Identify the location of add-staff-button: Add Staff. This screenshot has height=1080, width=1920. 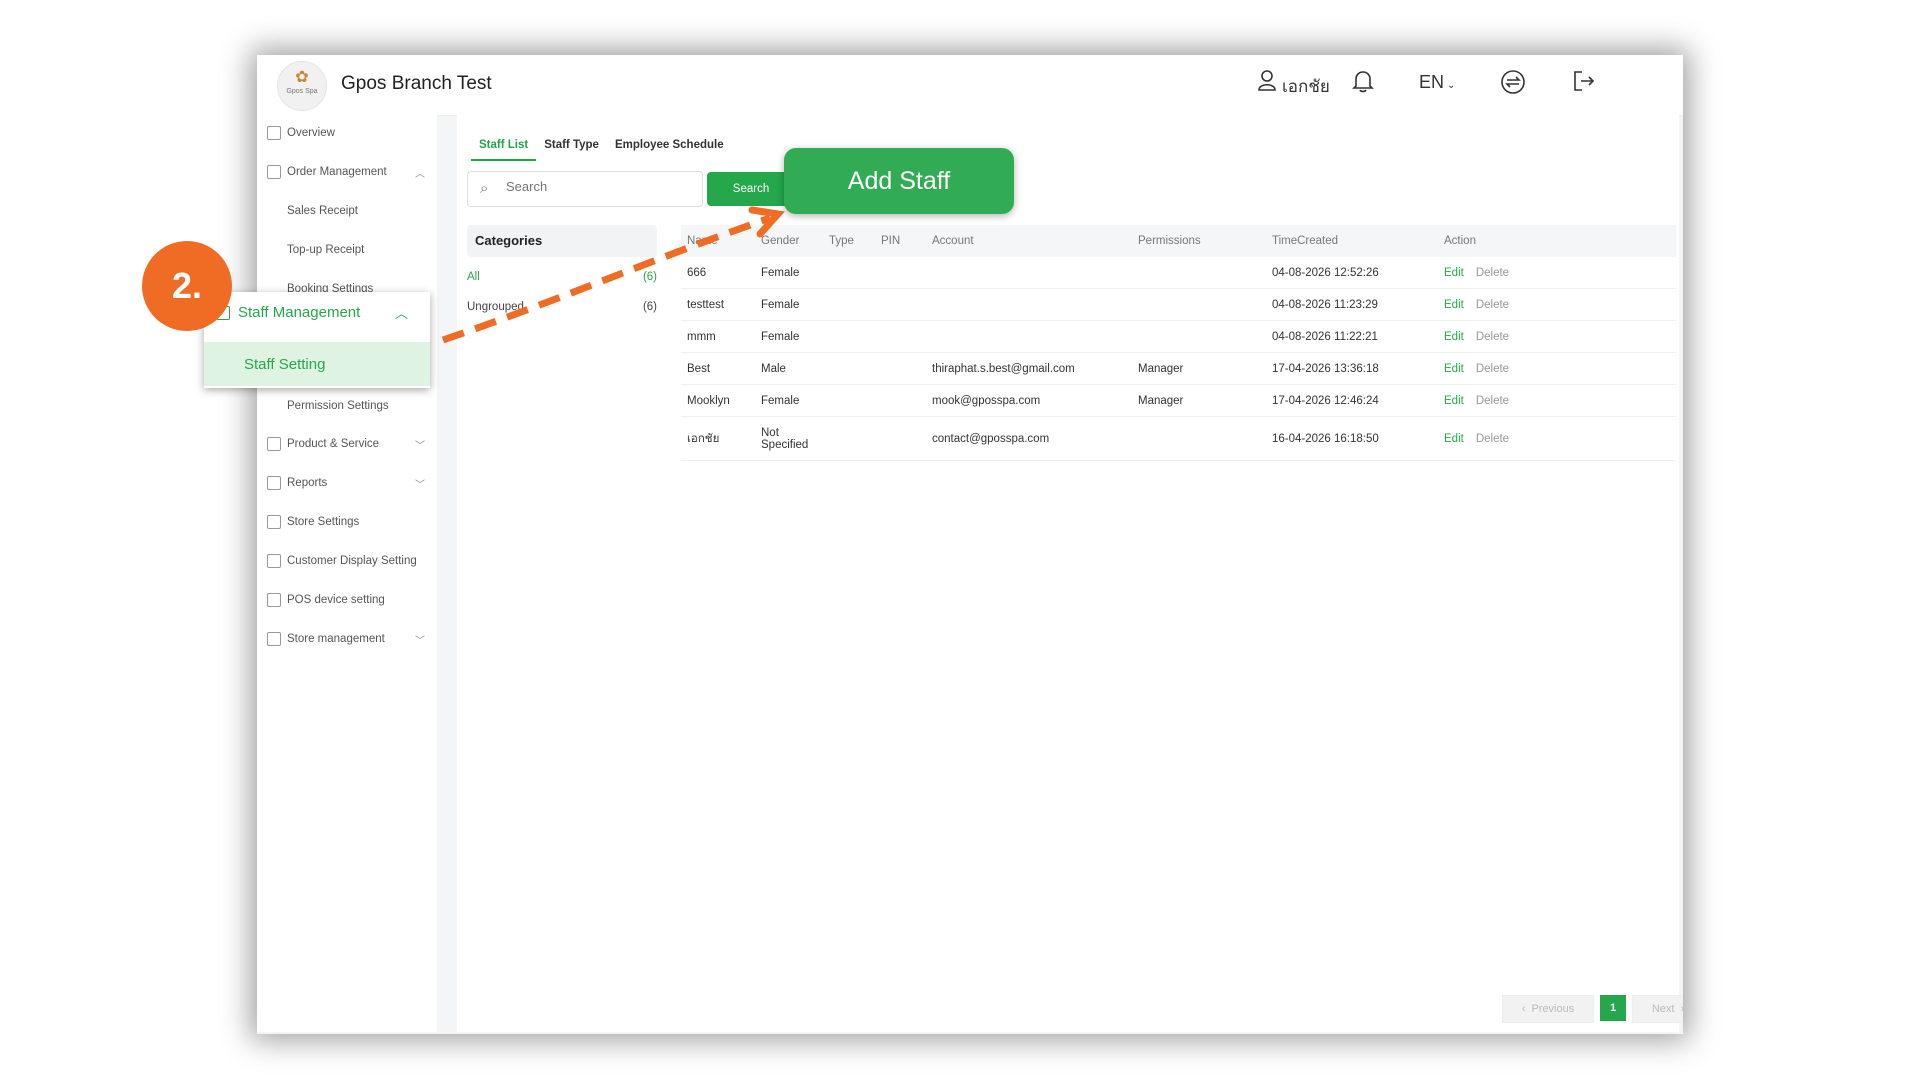
(899, 181).